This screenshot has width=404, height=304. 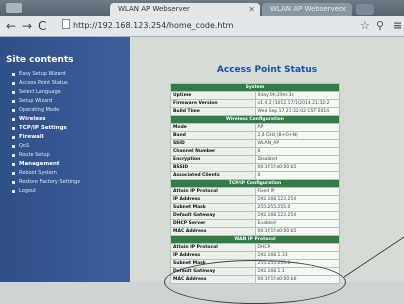 What do you see at coordinates (213, 175) in the screenshot?
I see `row-label: Associated Clients` at bounding box center [213, 175].